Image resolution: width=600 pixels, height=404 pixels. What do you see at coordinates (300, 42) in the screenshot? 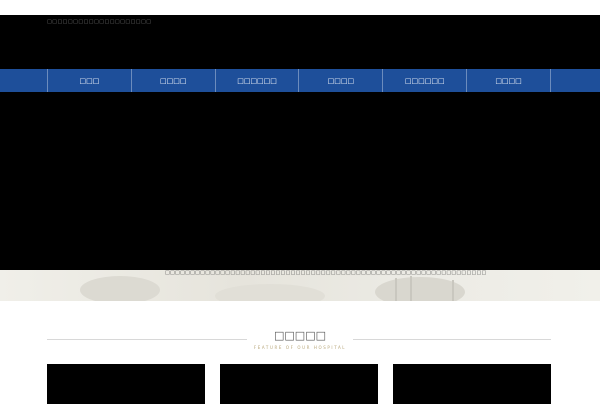
I see `site-header: □□□□□□□□□□□□□□□□□□□□` at bounding box center [300, 42].